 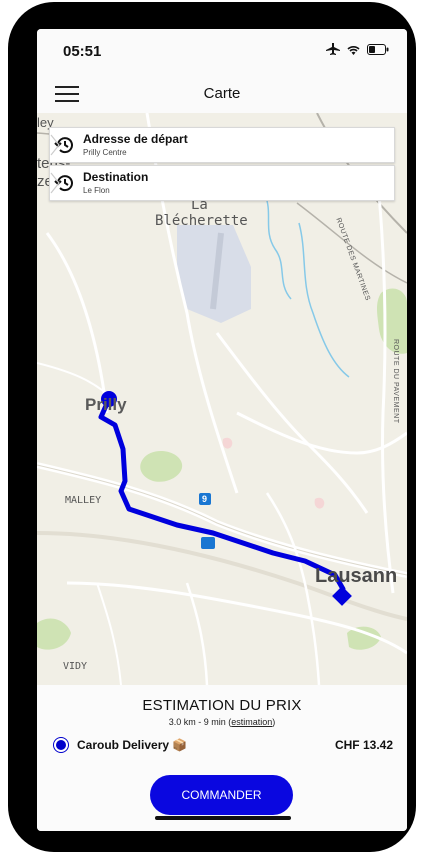 What do you see at coordinates (222, 145) in the screenshot?
I see `departure-address-field: Adresse de départ Prilly Centre` at bounding box center [222, 145].